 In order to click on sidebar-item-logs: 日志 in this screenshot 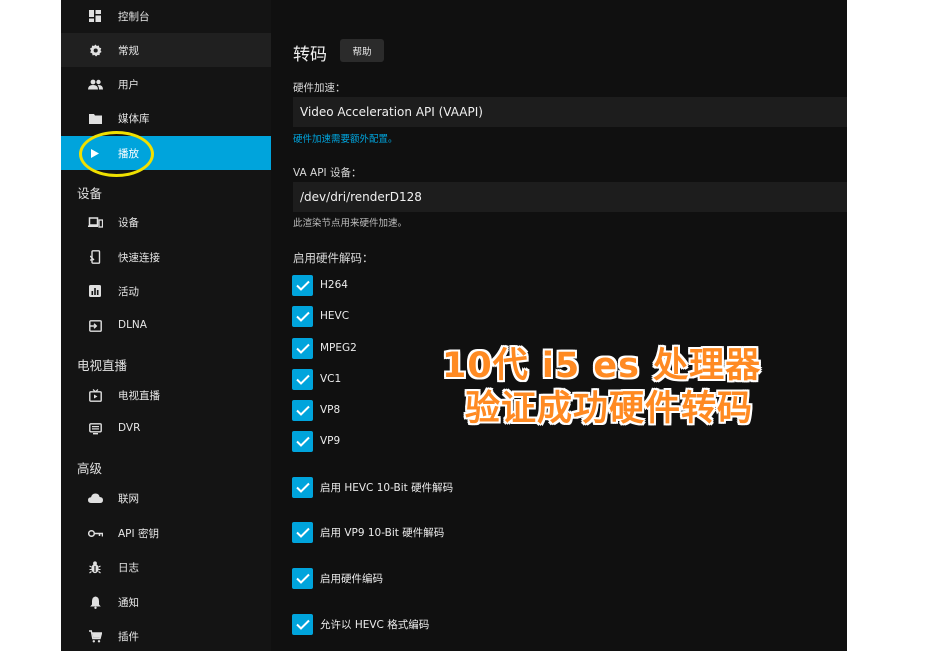, I will do `click(166, 567)`.